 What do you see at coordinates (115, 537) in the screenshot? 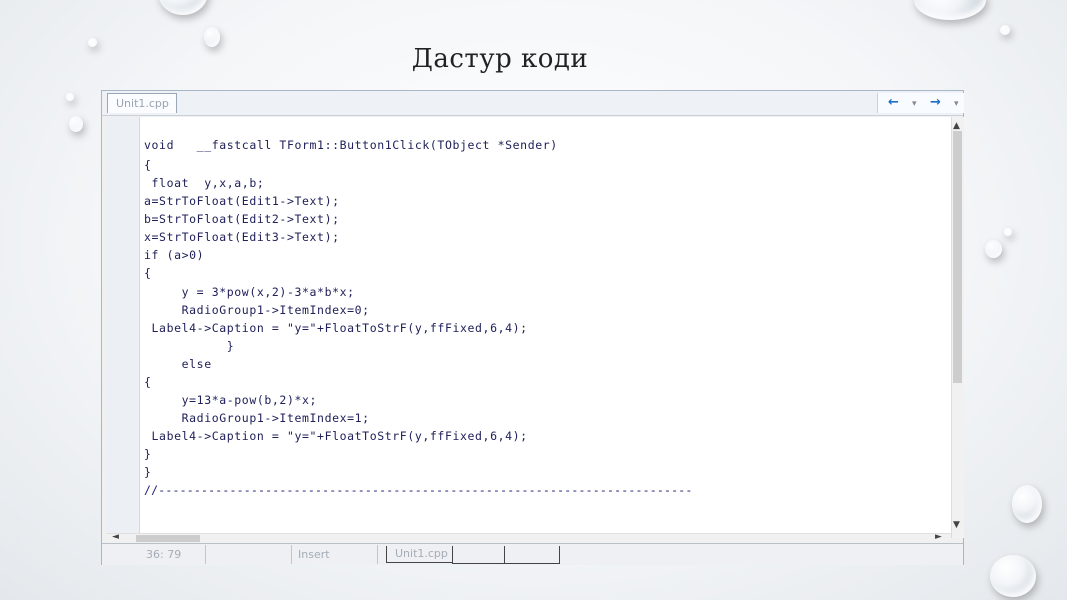
I see `scroll-left-icon: ◄` at bounding box center [115, 537].